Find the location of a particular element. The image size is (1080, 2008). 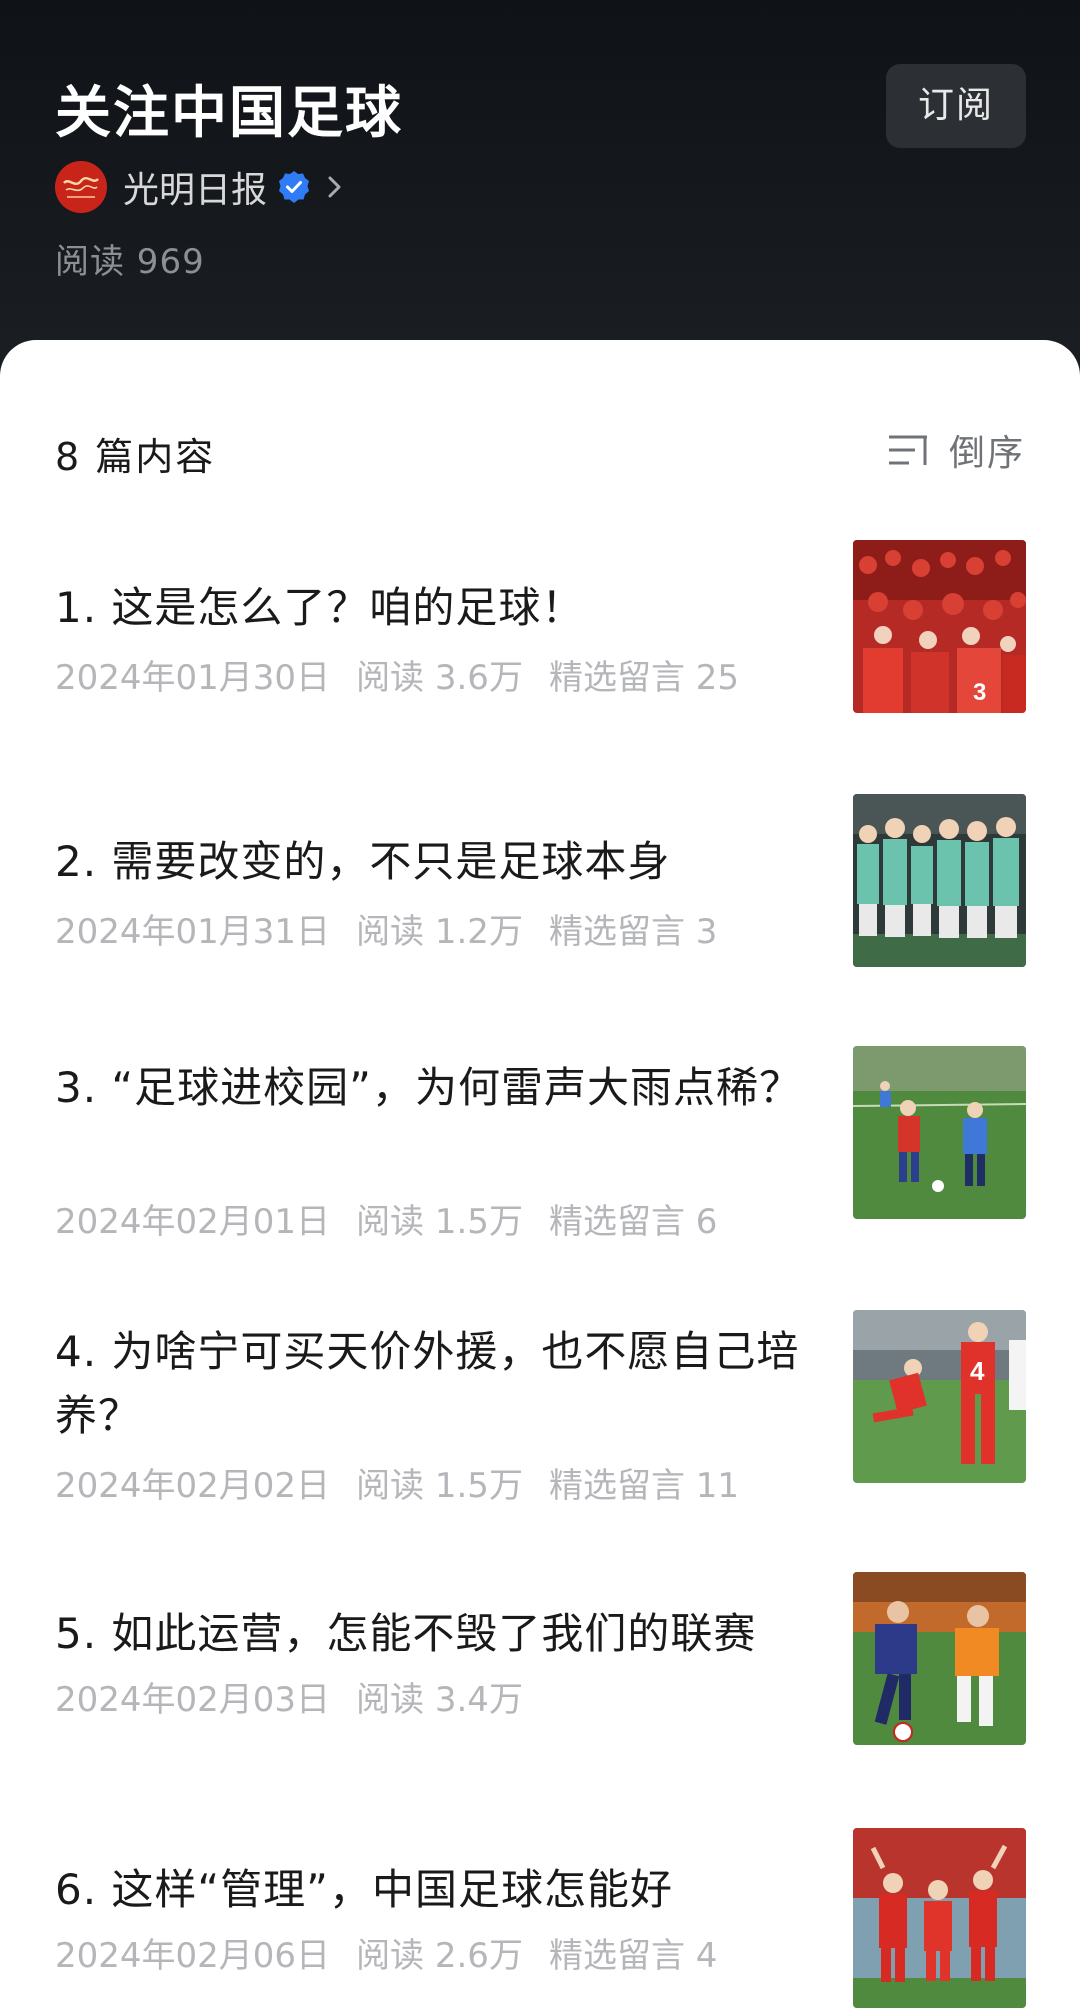

article-date: 2024年01月31日 is located at coordinates (193, 932).